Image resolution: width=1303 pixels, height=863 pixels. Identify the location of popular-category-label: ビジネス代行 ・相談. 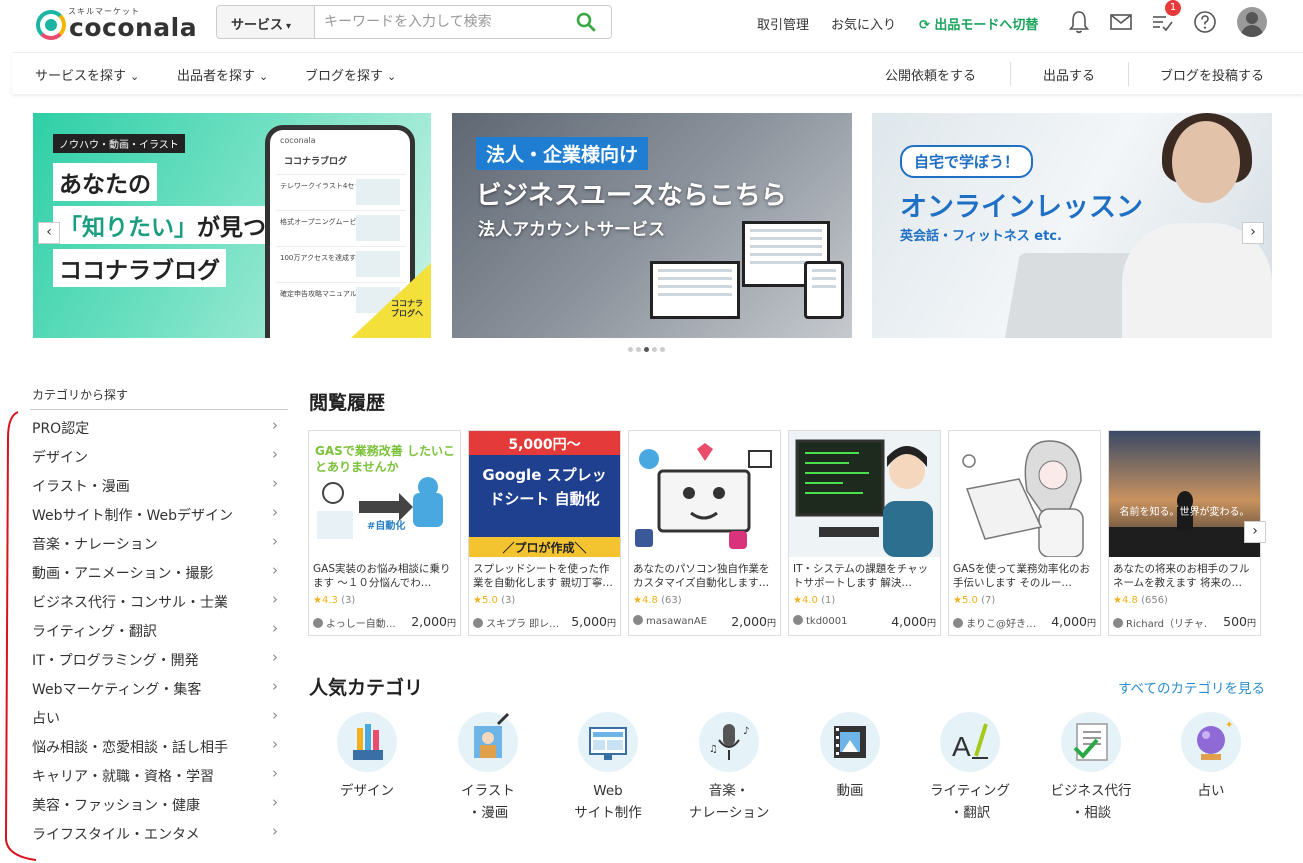
(1091, 802).